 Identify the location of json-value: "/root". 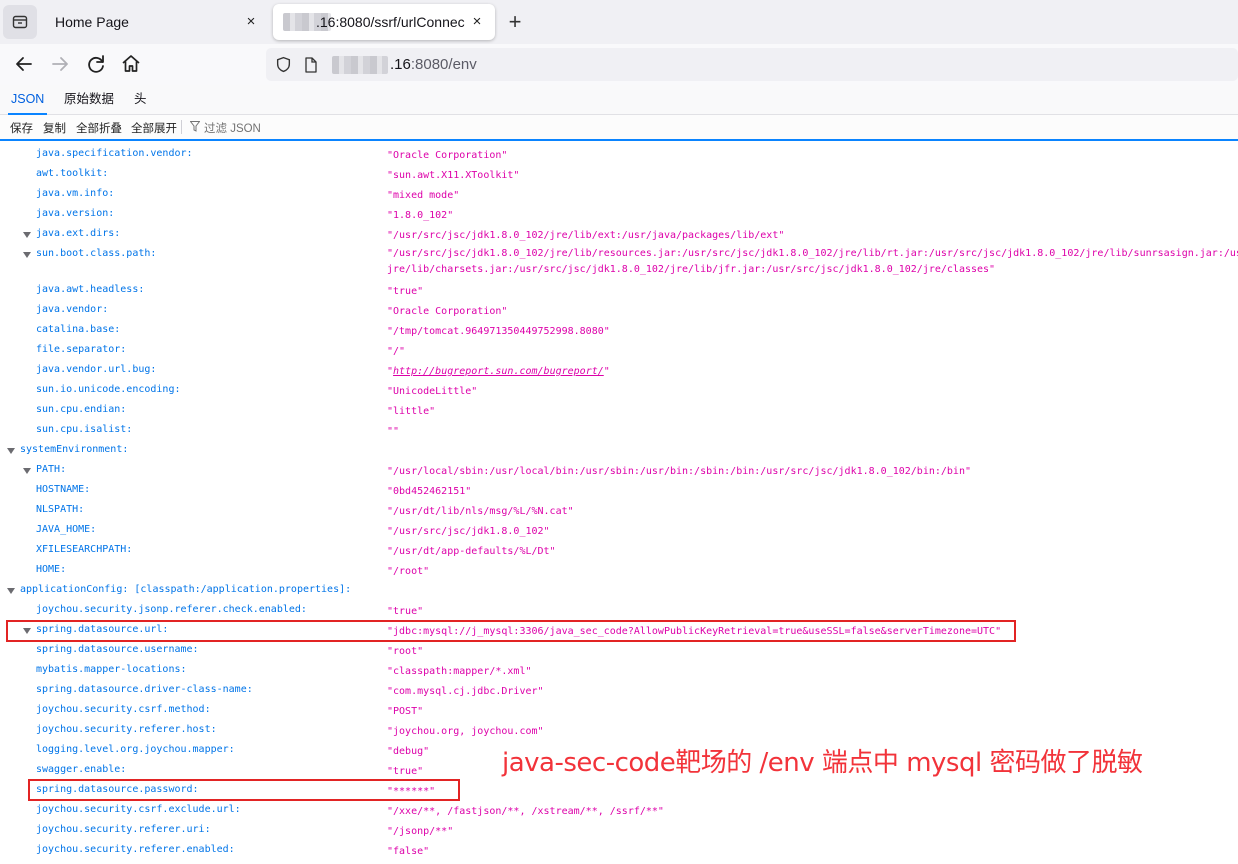
(408, 571).